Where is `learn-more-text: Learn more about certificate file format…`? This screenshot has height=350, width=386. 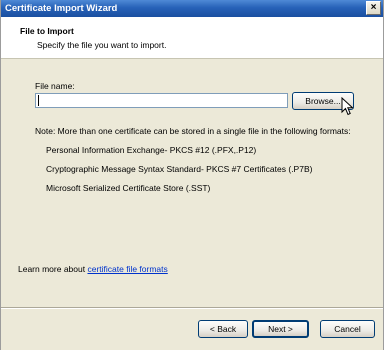 learn-more-text: Learn more about certificate file format… is located at coordinates (93, 269).